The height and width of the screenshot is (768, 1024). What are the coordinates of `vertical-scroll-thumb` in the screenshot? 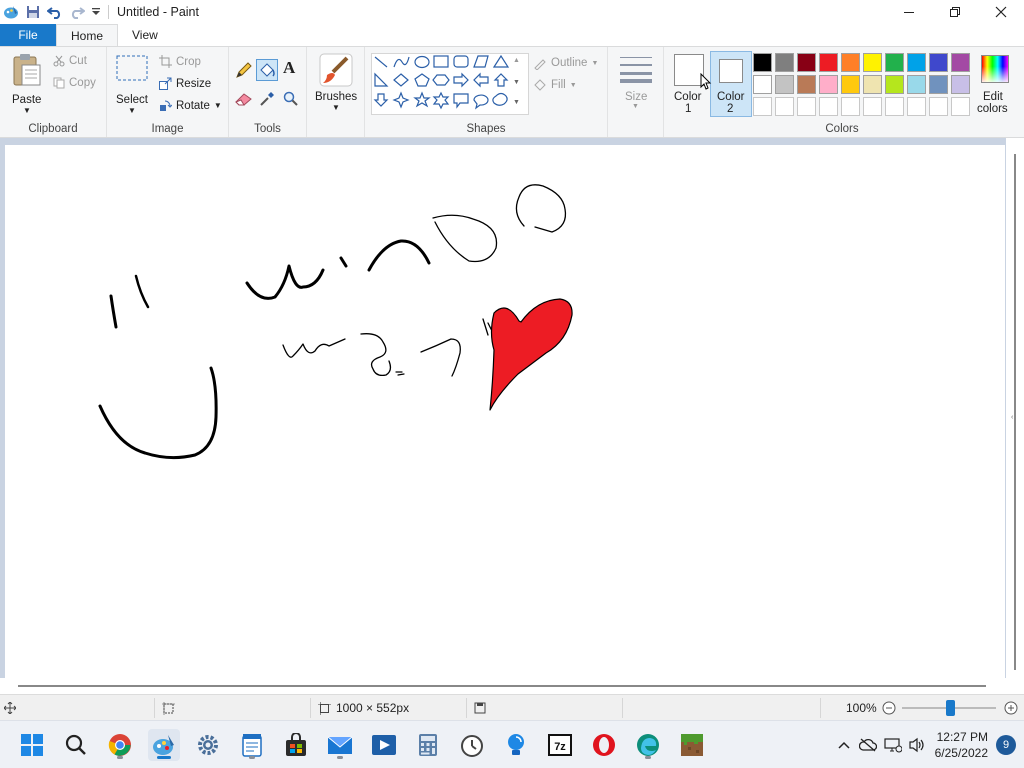 It's located at (1015, 412).